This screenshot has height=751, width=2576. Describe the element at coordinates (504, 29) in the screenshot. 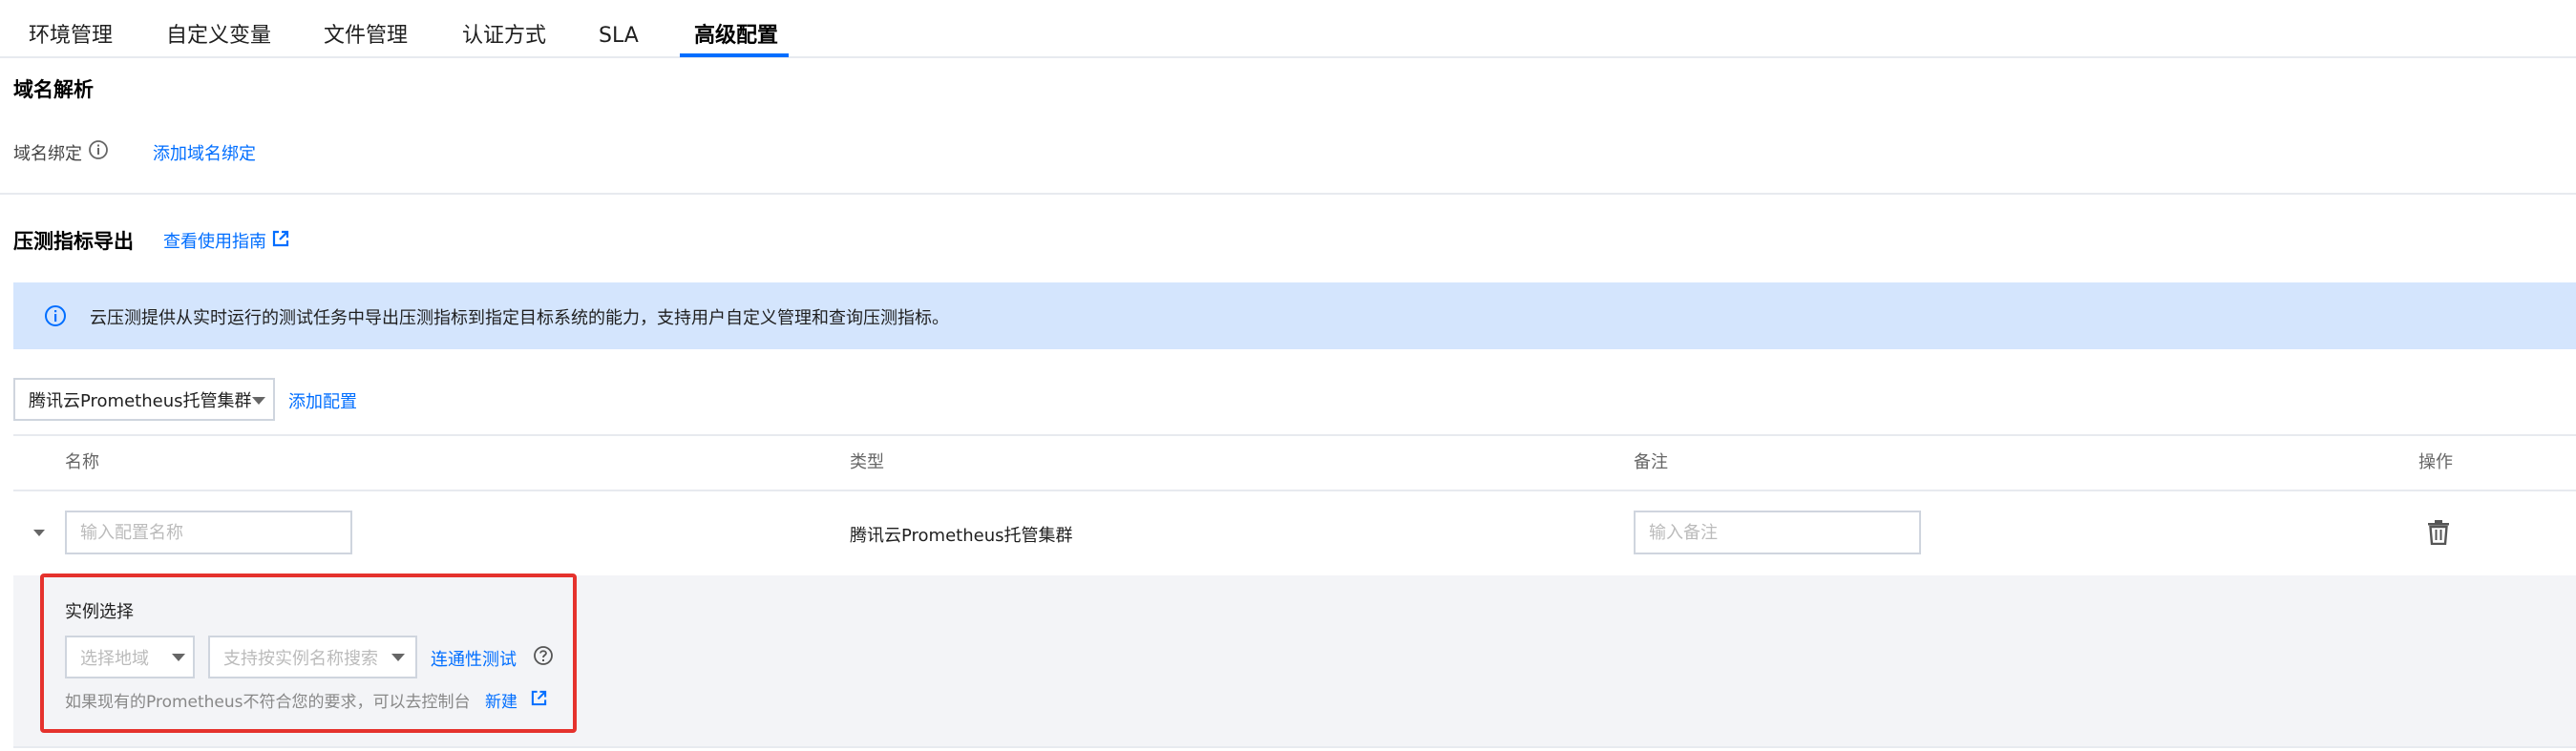

I see `tab-auth-method: 认证方式` at that location.